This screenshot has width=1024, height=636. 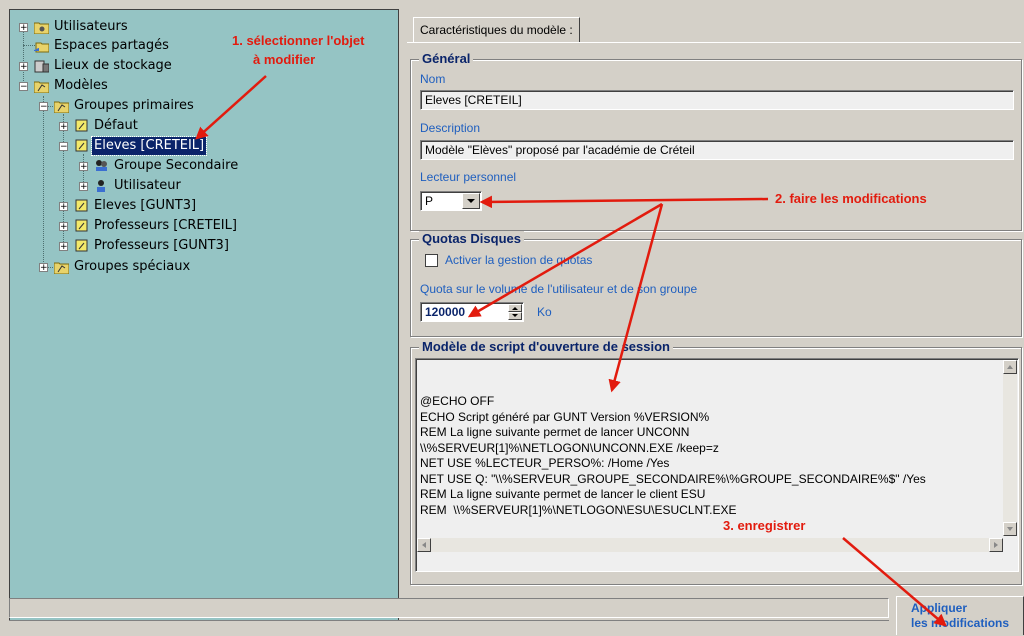 I want to click on arrow-step3, so click(x=894, y=582).